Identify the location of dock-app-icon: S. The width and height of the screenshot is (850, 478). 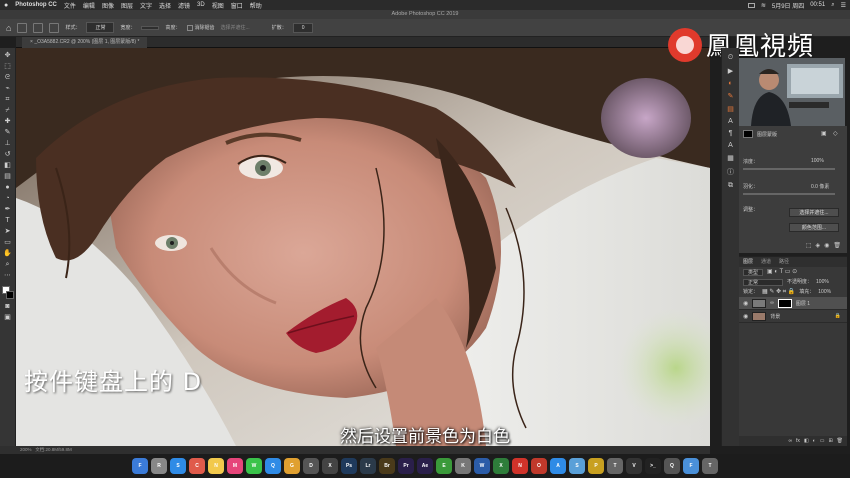
(178, 466).